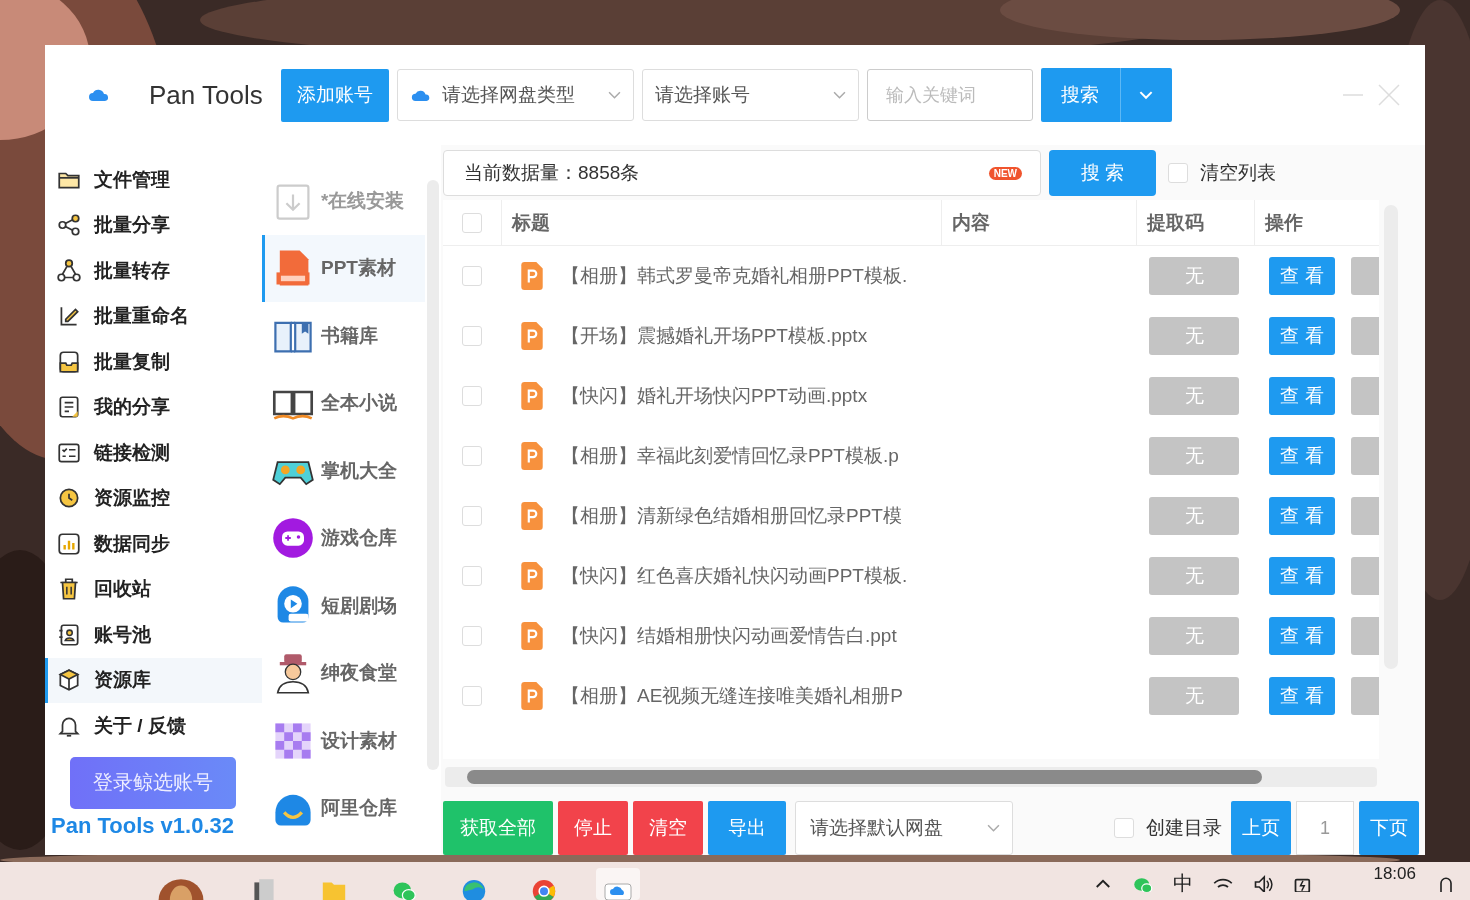 The height and width of the screenshot is (900, 1470). Describe the element at coordinates (1261, 828) in the screenshot. I see `previous-page-button: 上页` at that location.